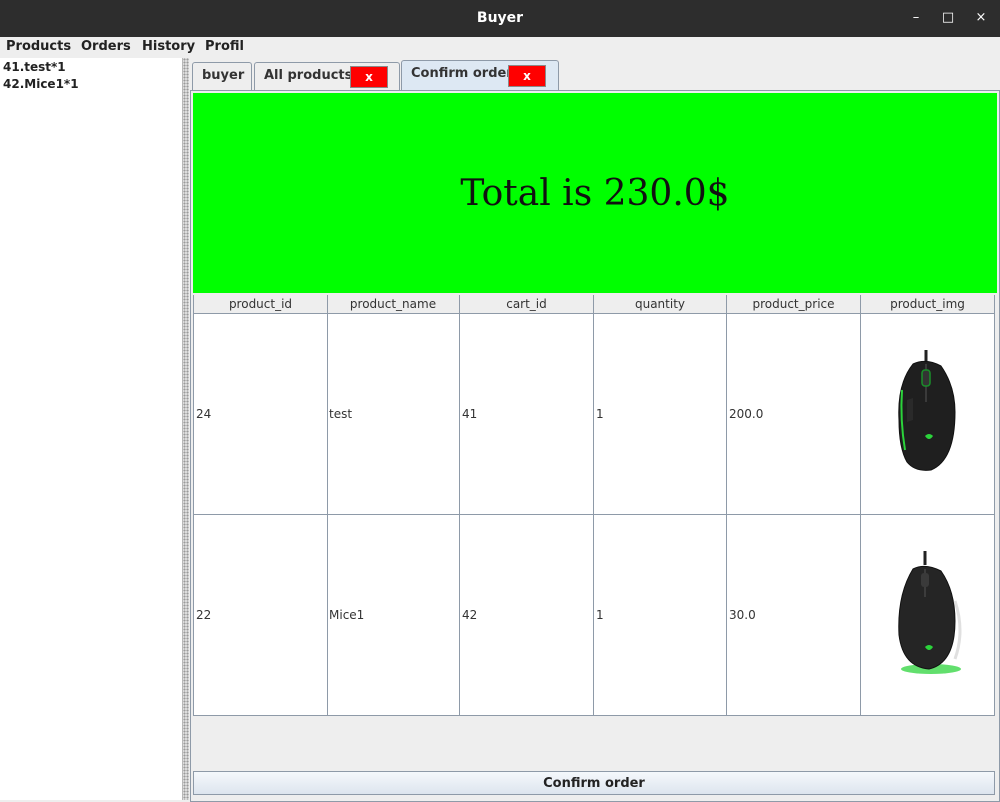 The height and width of the screenshot is (802, 1000). What do you see at coordinates (794, 615) in the screenshot?
I see `table-cell: 30.0` at bounding box center [794, 615].